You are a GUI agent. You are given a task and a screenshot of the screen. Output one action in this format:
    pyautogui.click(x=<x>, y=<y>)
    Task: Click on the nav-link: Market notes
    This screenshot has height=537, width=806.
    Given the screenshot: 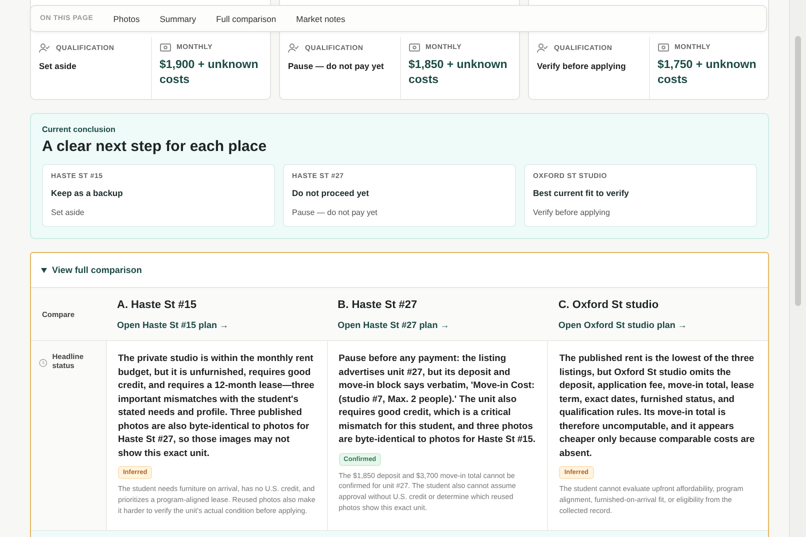 What is the action you would take?
    pyautogui.click(x=321, y=19)
    